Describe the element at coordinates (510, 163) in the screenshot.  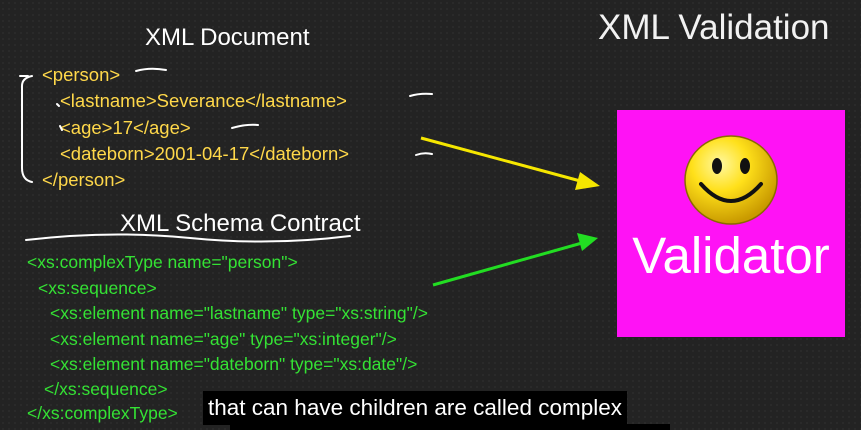
I see `arrow-xml-to-validator` at that location.